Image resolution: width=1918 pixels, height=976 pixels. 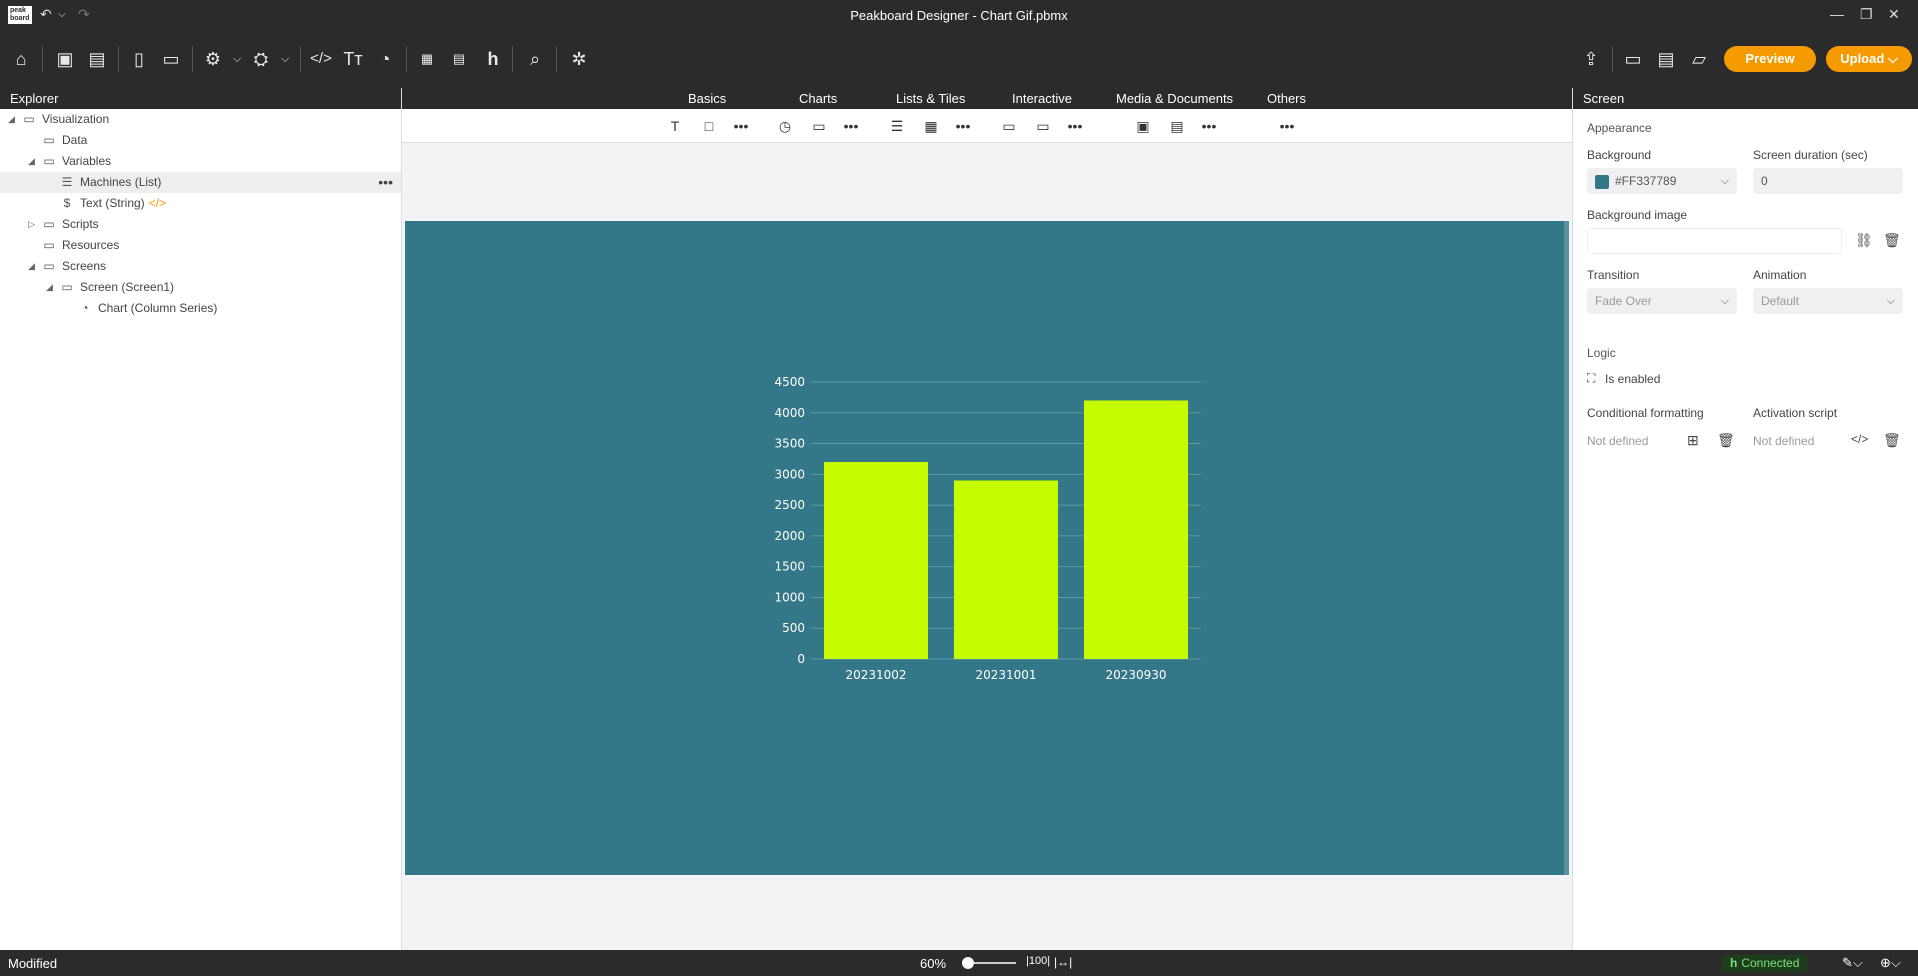 I want to click on table-control-icon: ▦, so click(x=931, y=126).